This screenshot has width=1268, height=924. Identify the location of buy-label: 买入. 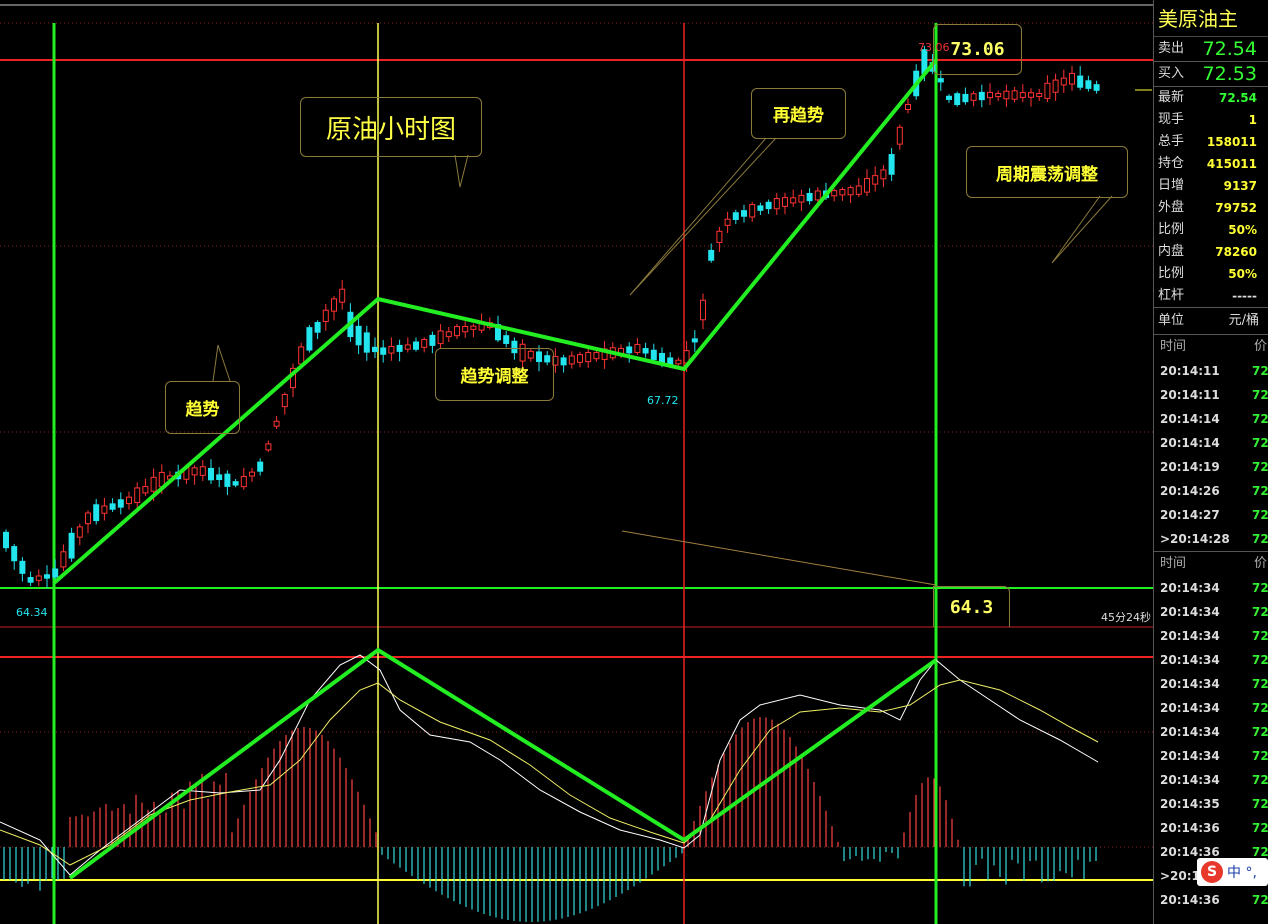
(1171, 73).